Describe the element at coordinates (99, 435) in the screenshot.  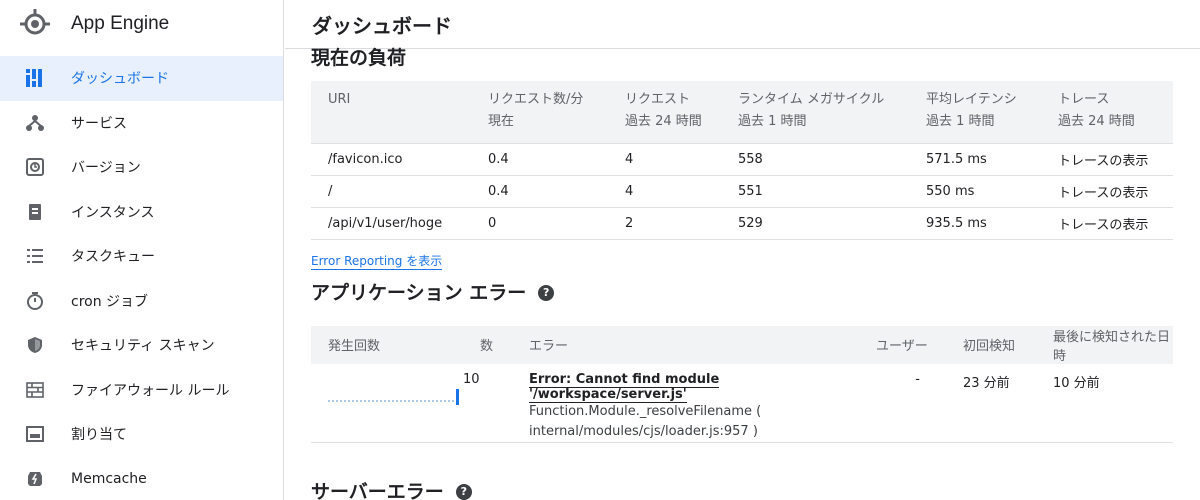
I see `sidebar-item-label: 割り当て` at that location.